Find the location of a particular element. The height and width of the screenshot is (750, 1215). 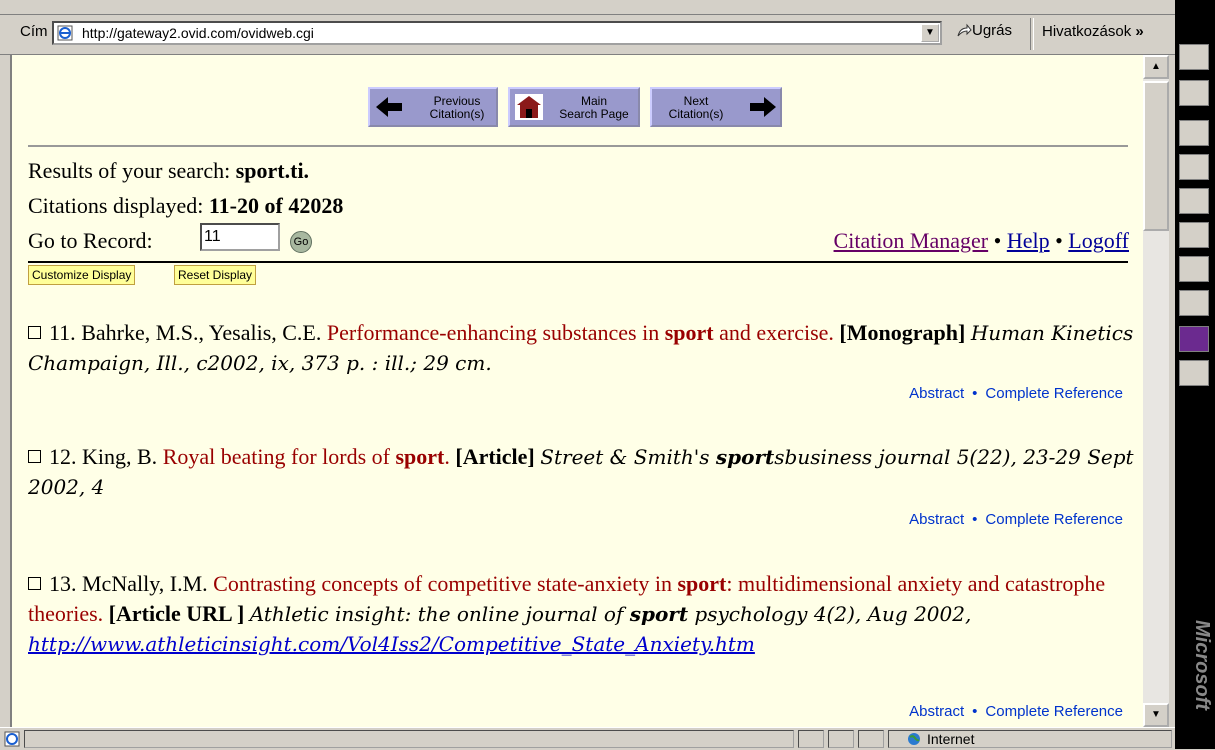

left-arrow-icon is located at coordinates (389, 107).